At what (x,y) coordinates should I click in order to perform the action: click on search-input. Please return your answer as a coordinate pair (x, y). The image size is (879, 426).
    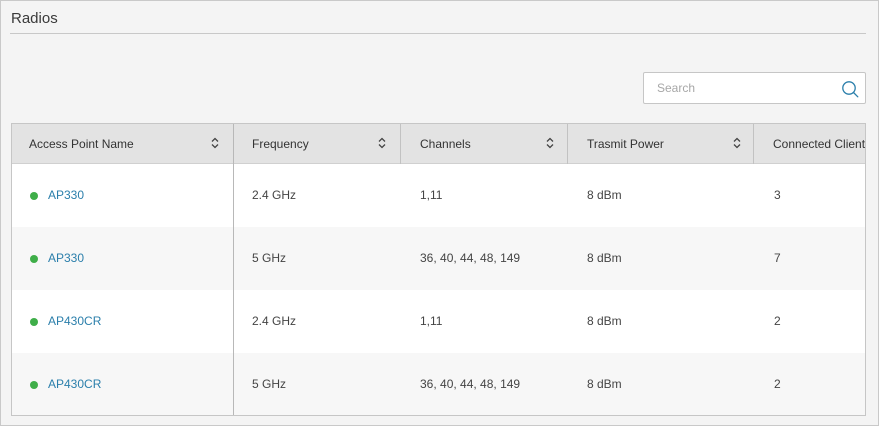
    Looking at the image, I should click on (739, 88).